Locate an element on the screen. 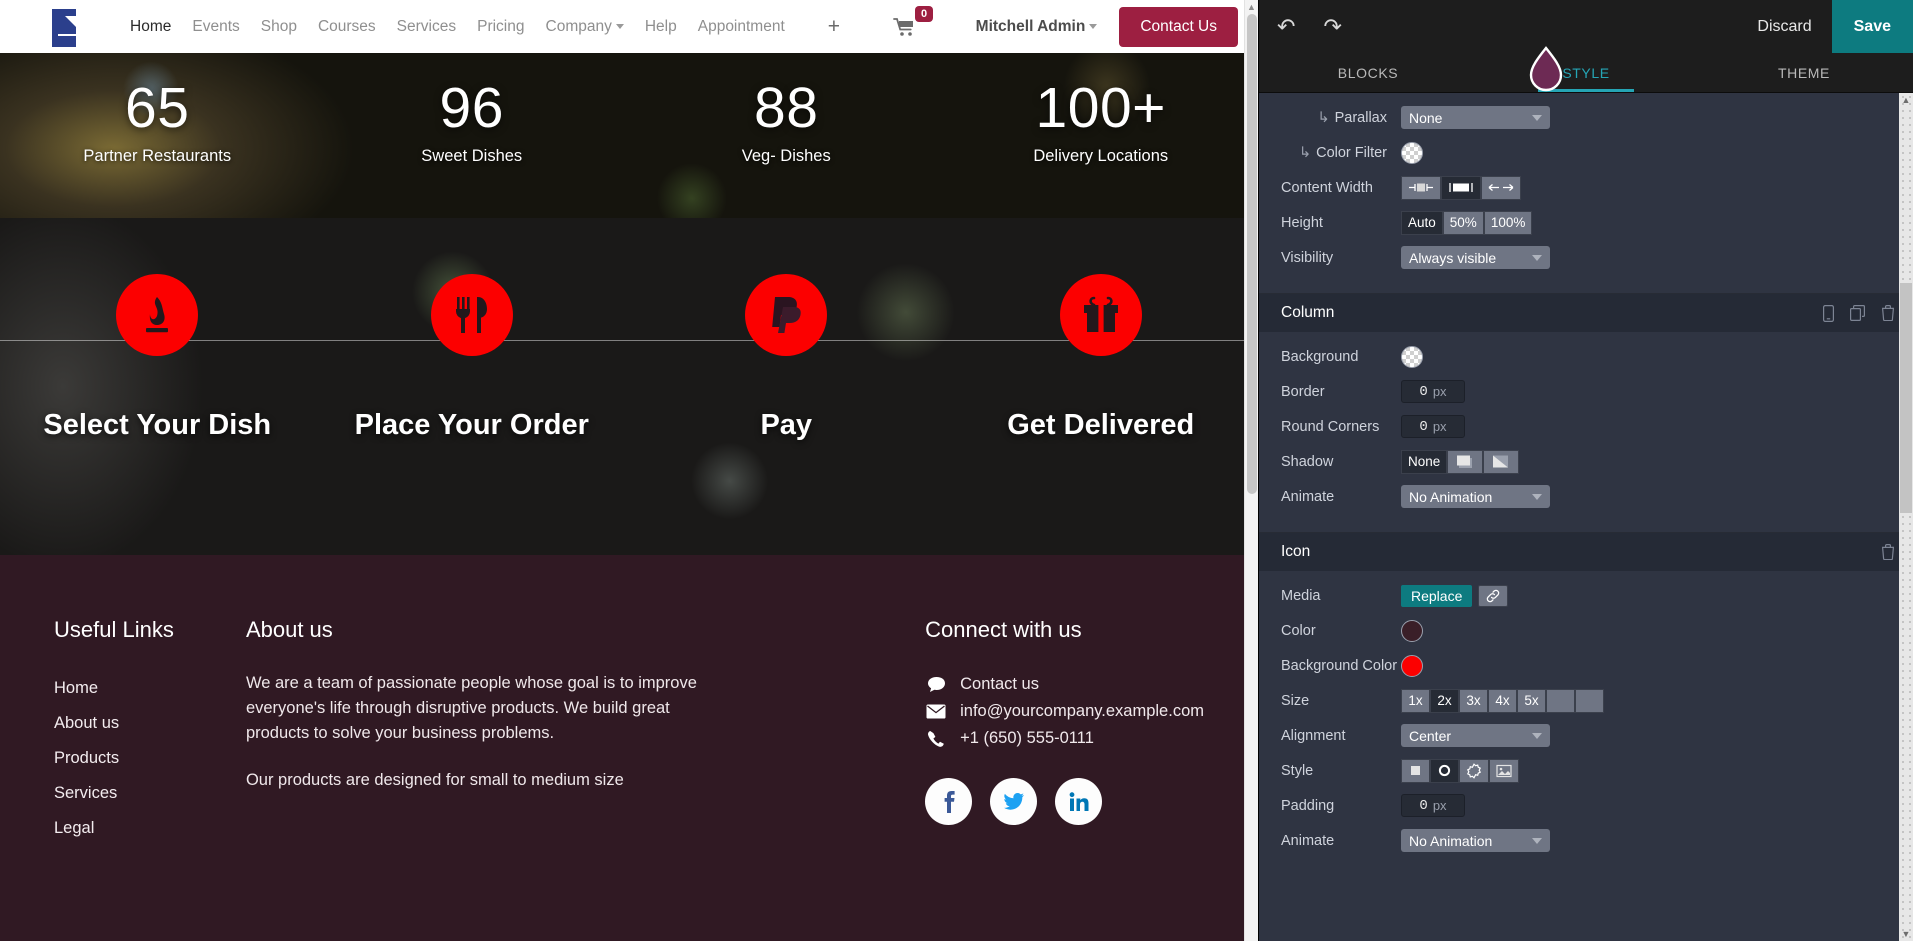  icon-size-1x: 1x is located at coordinates (1415, 700).